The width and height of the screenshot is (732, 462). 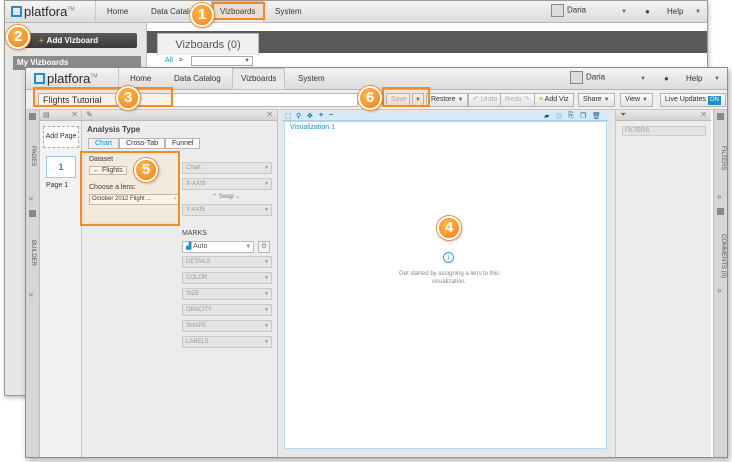 I want to click on left-rail: PAGES « BUILDER «, so click(x=33, y=283).